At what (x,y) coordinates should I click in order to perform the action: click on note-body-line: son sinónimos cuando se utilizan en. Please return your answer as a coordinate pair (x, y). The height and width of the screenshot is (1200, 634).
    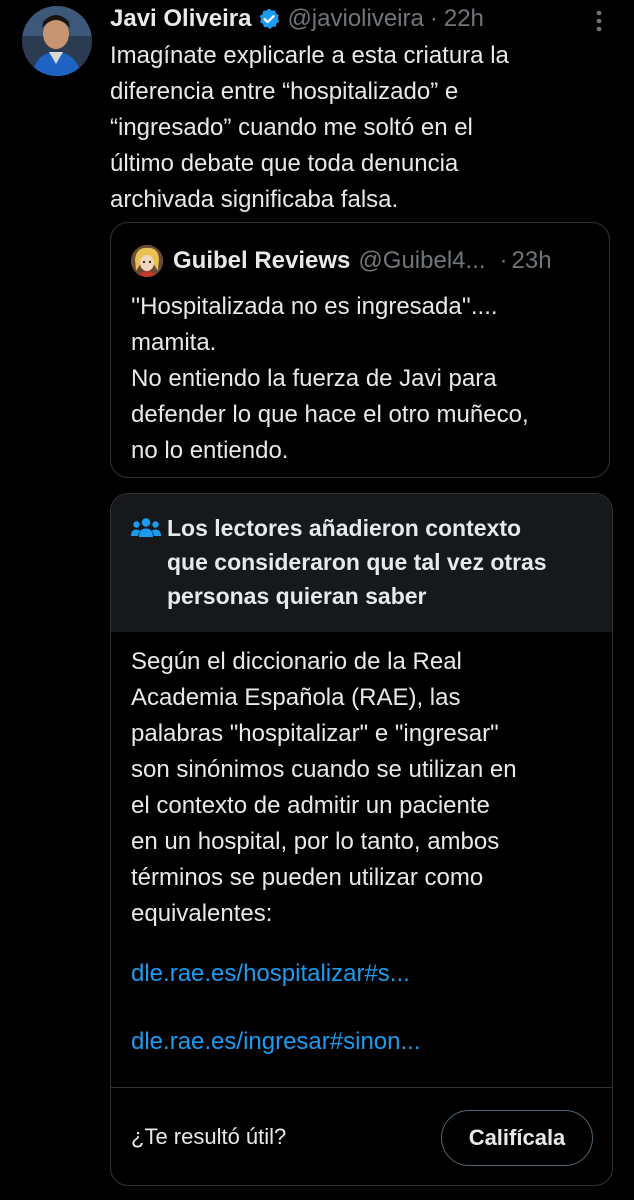
    Looking at the image, I should click on (324, 769).